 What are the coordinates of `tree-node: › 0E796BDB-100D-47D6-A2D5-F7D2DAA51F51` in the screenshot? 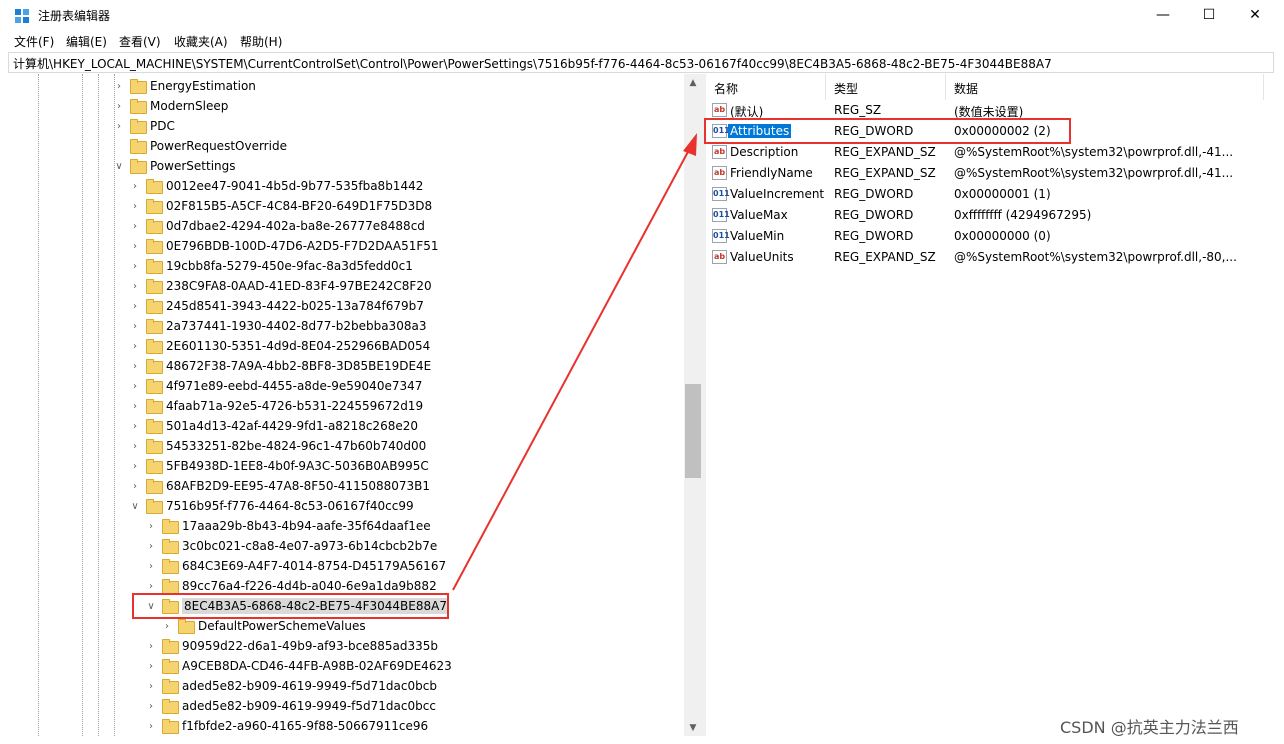 It's located at (283, 246).